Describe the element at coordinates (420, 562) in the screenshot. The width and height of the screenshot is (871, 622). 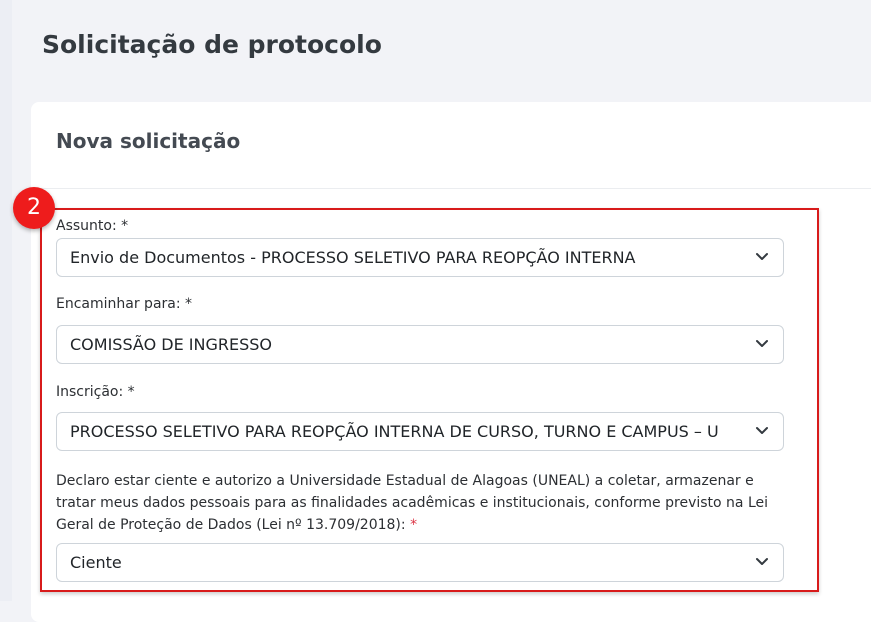
I see `consent-select: Ciente` at that location.